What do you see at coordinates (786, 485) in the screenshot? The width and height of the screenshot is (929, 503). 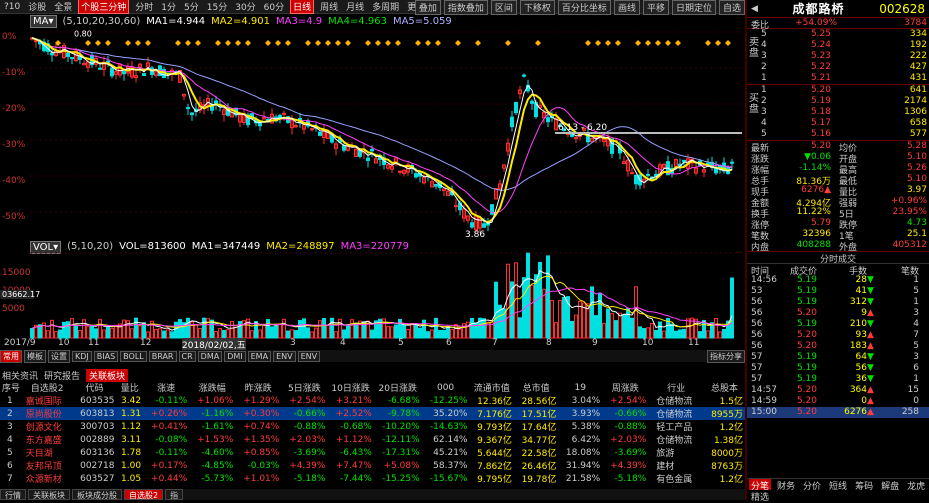 I see `panel-tab: 财务` at bounding box center [786, 485].